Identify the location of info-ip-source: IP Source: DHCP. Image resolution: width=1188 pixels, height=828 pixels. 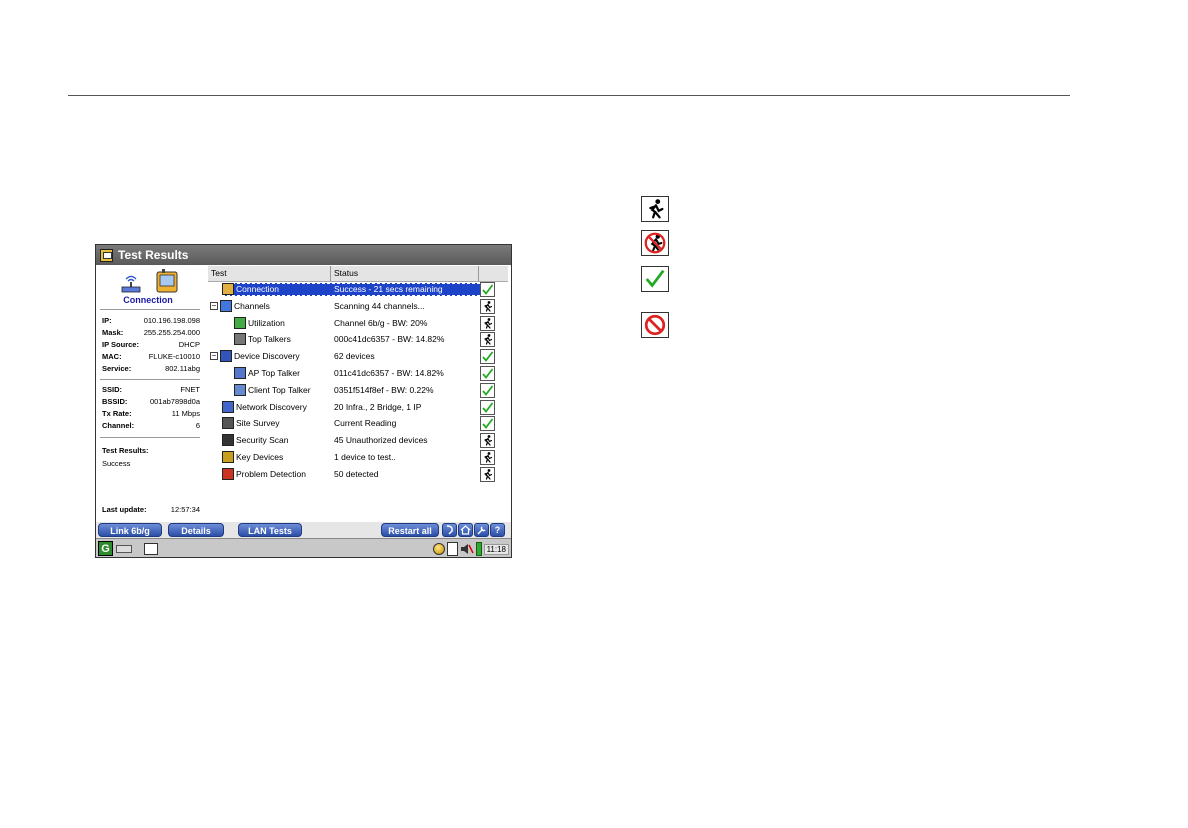
(151, 344).